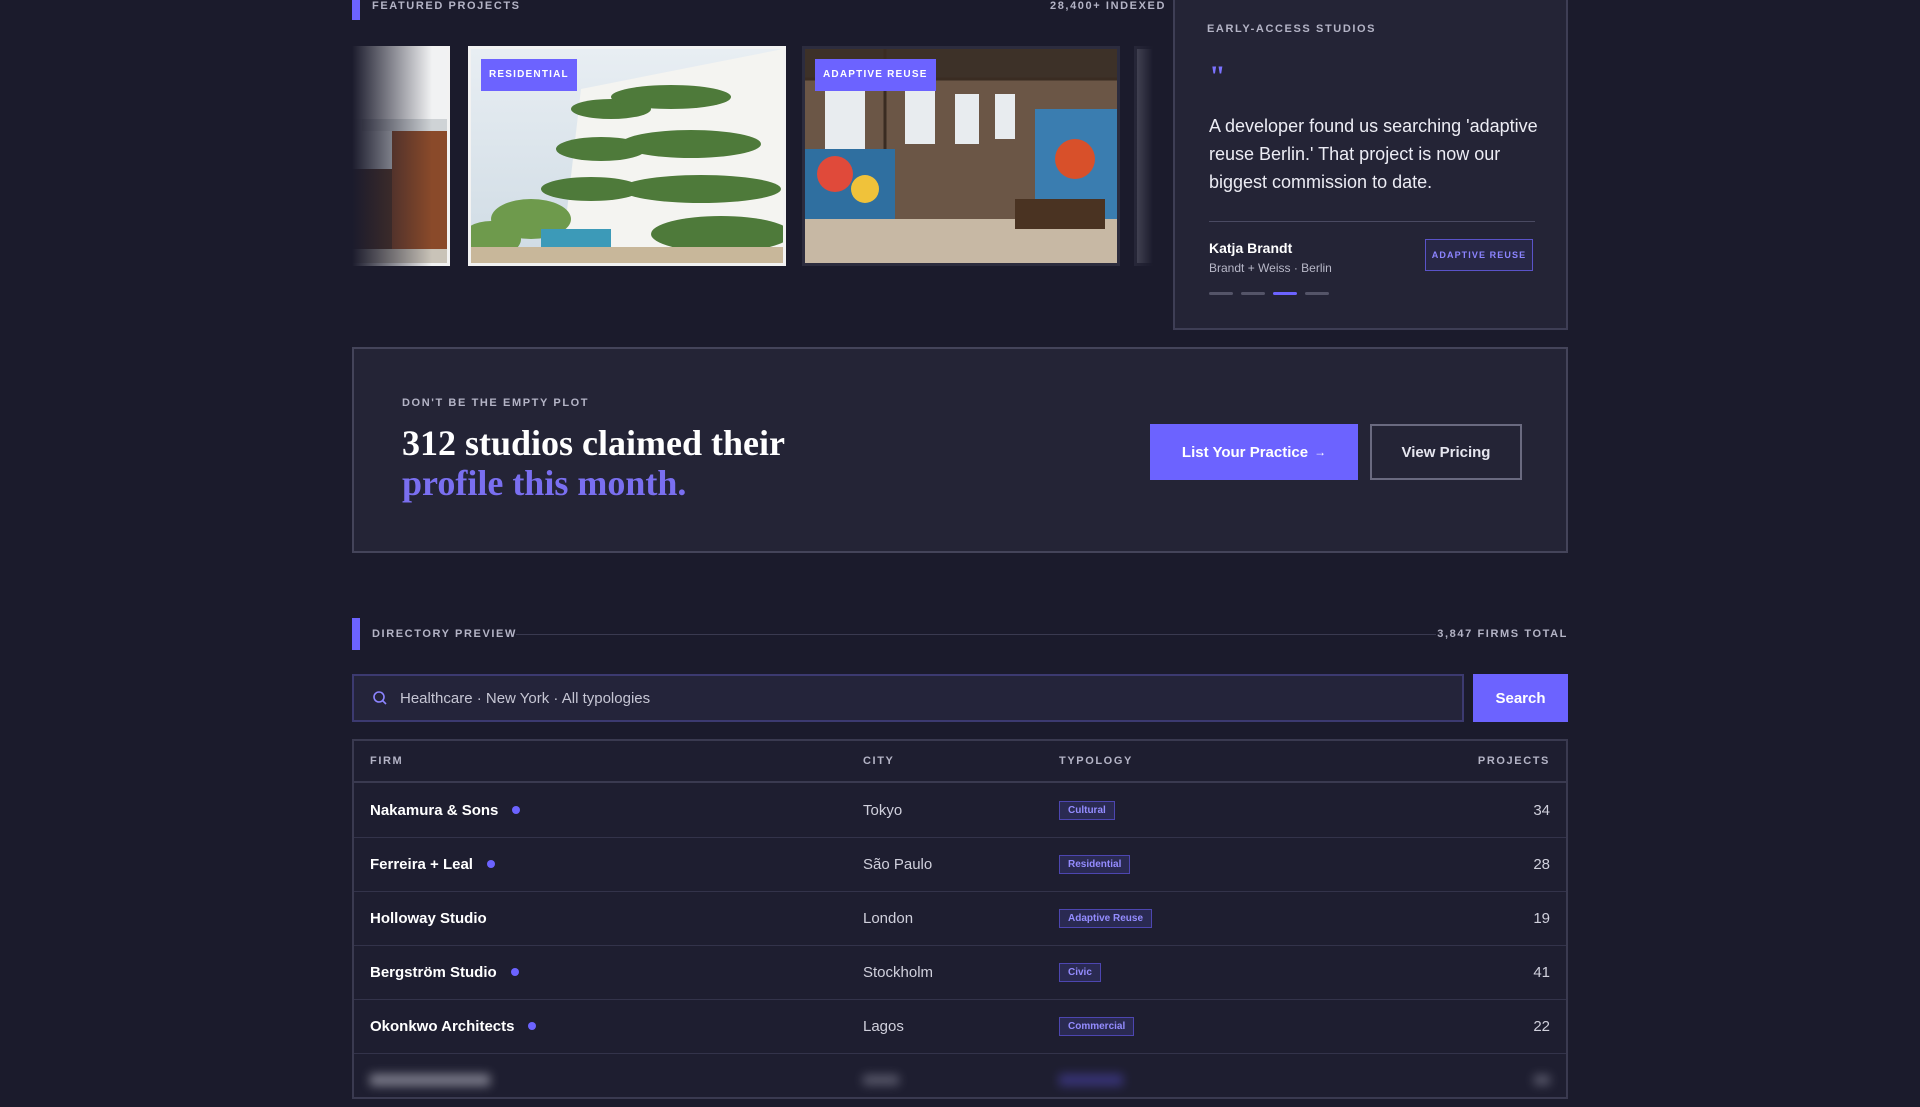 Image resolution: width=1920 pixels, height=1107 pixels. I want to click on cta-kicker: DON'T BE THE EMPTY PLOT, so click(496, 403).